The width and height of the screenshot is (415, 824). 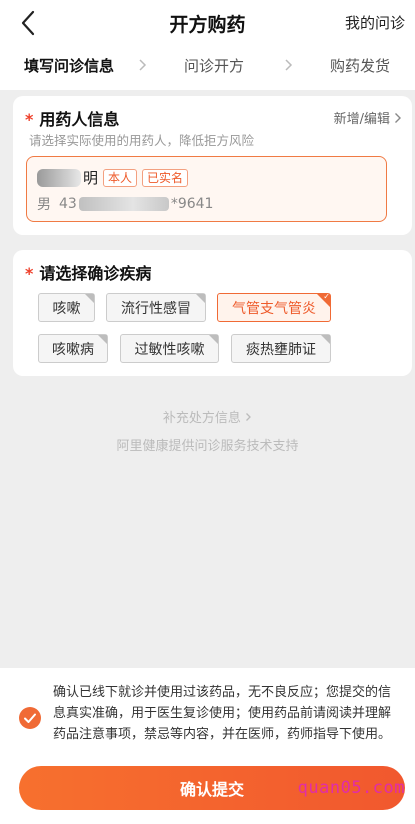 I want to click on disease-option-phlegm-heat: 痰热壅肺证, so click(x=281, y=348).